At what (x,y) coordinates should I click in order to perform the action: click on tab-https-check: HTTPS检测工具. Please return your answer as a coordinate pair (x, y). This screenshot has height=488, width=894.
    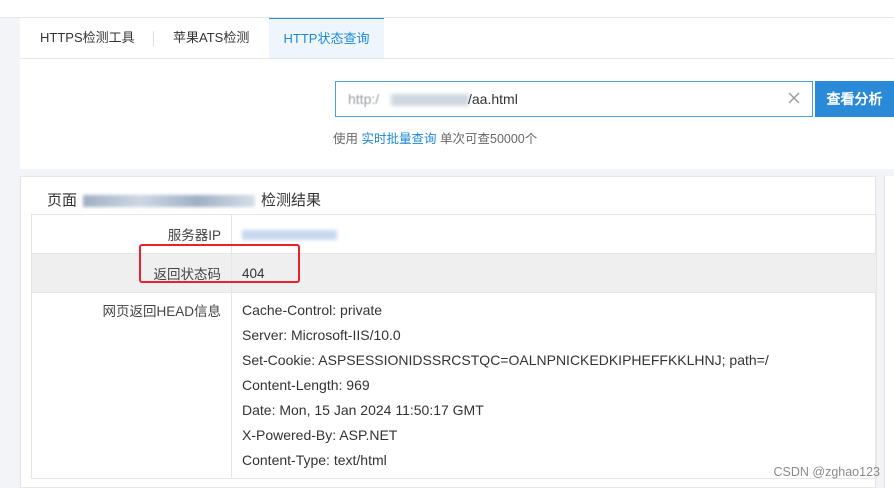
    Looking at the image, I should click on (87, 38).